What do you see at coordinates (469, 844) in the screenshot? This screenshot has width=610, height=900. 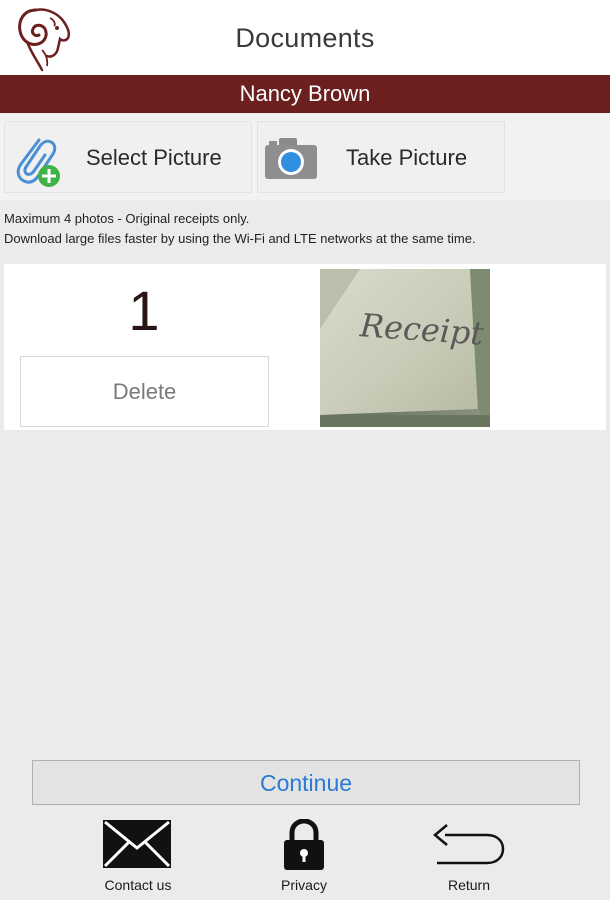 I see `return-arrow-icon` at bounding box center [469, 844].